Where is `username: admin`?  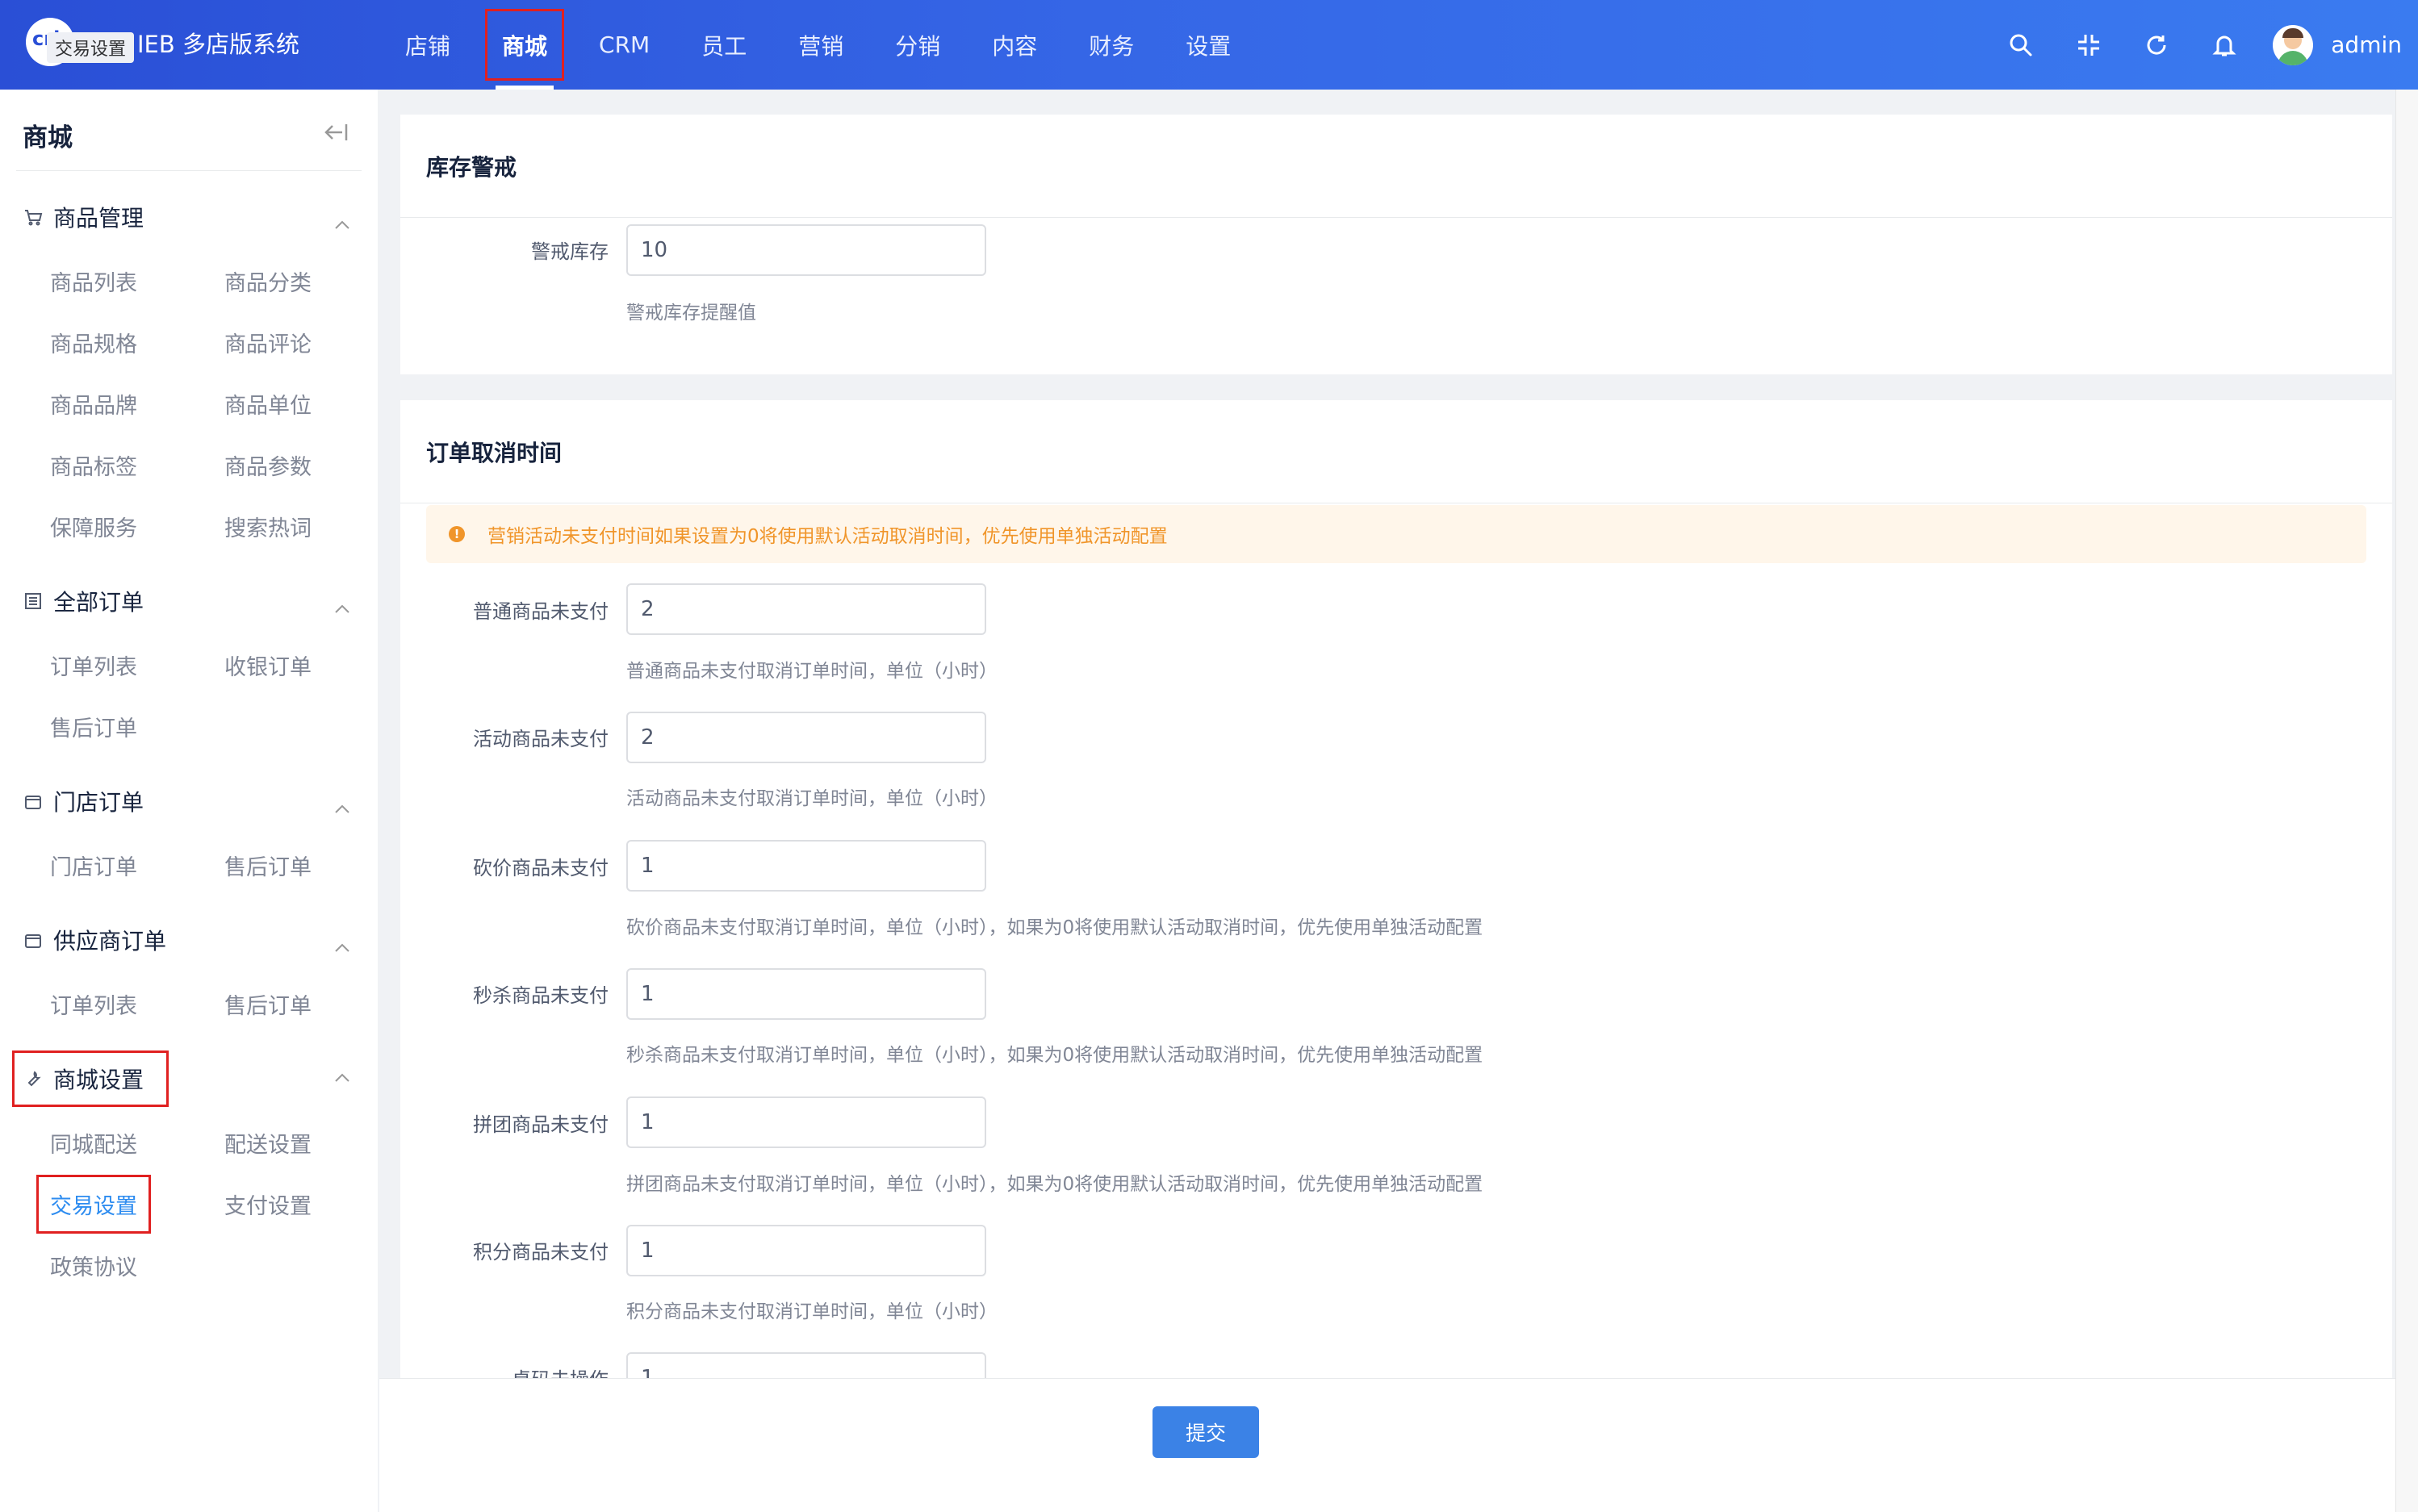
username: admin is located at coordinates (2366, 44).